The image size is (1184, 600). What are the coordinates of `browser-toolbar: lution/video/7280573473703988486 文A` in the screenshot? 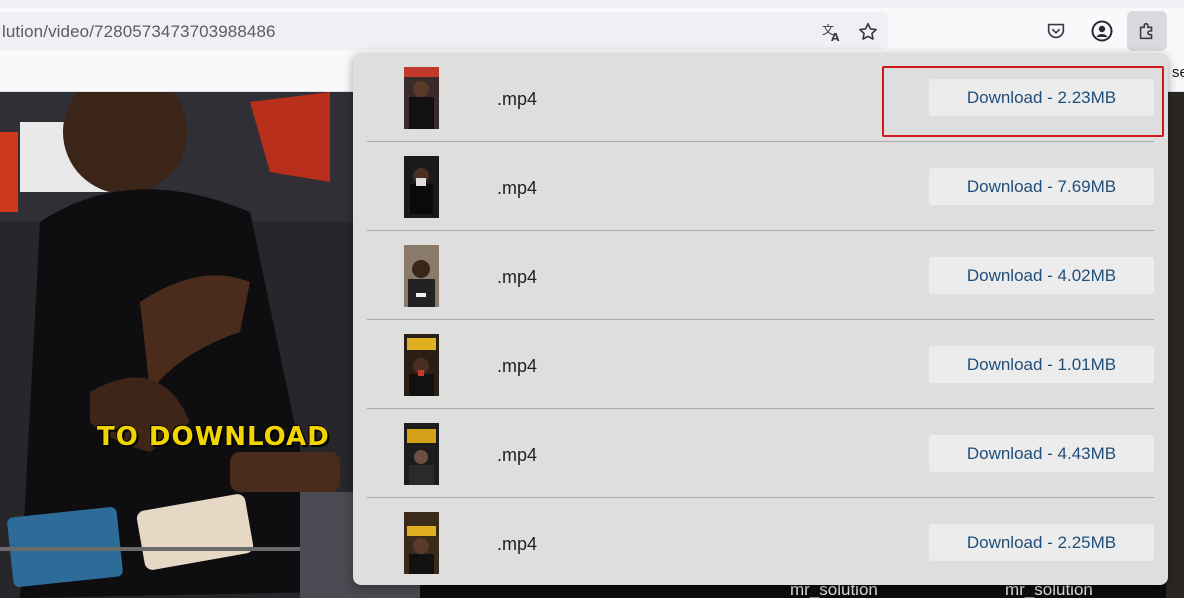 It's located at (592, 31).